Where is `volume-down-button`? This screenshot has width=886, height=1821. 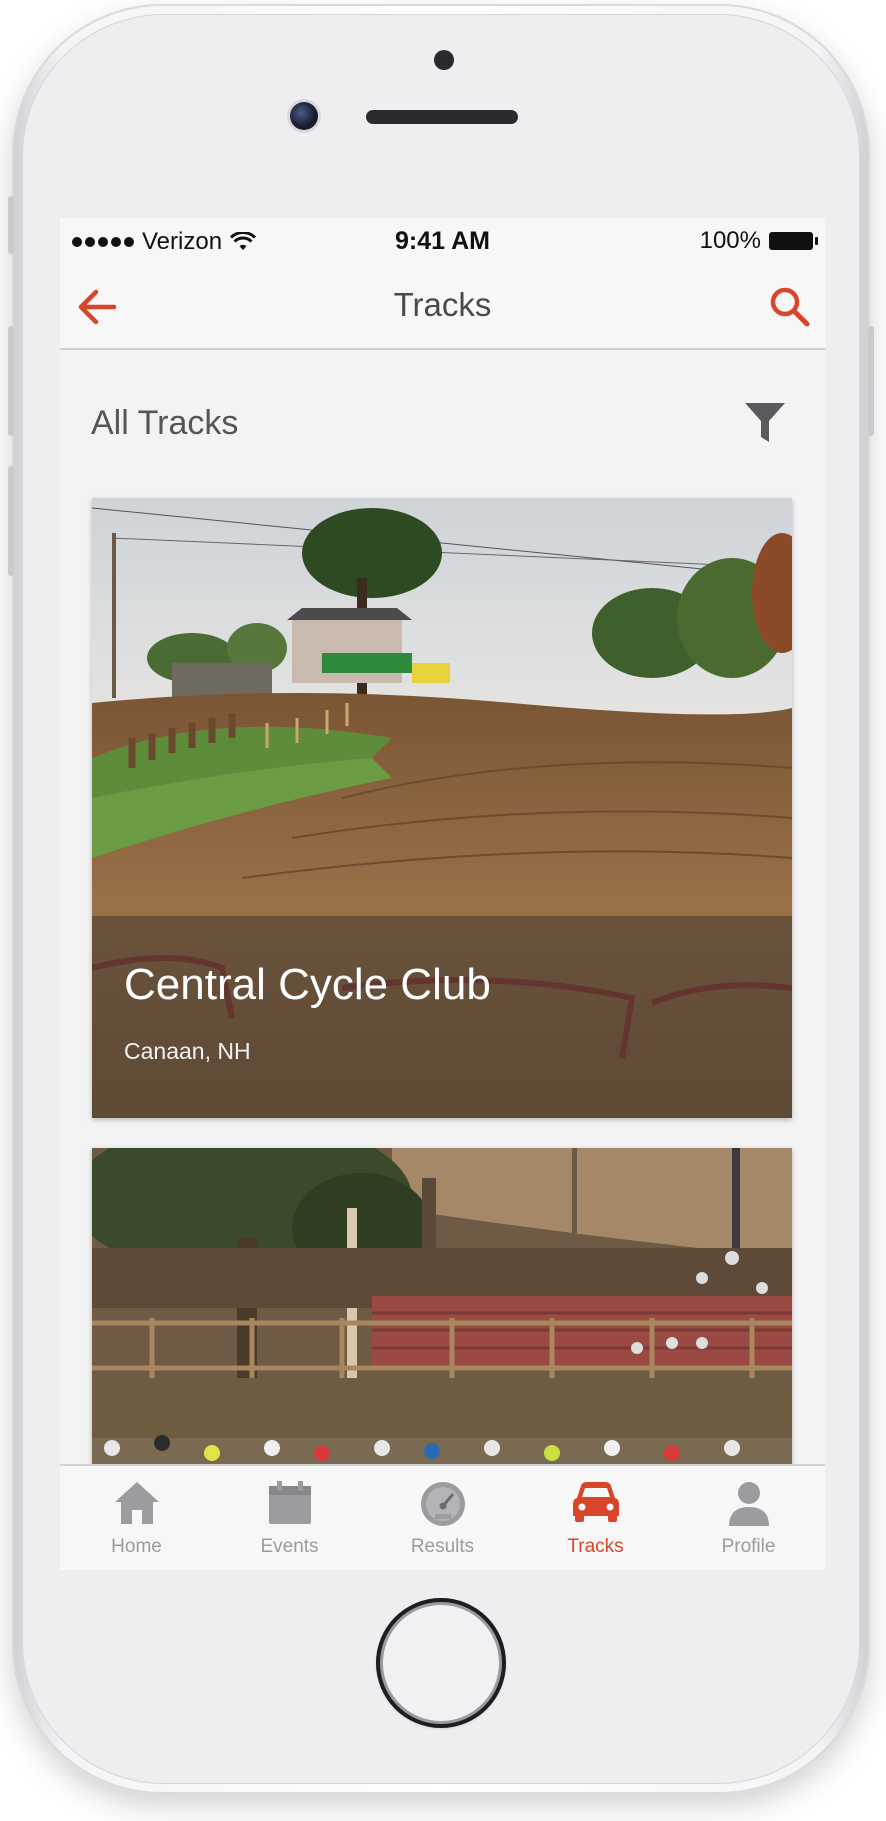
volume-down-button is located at coordinates (11, 521).